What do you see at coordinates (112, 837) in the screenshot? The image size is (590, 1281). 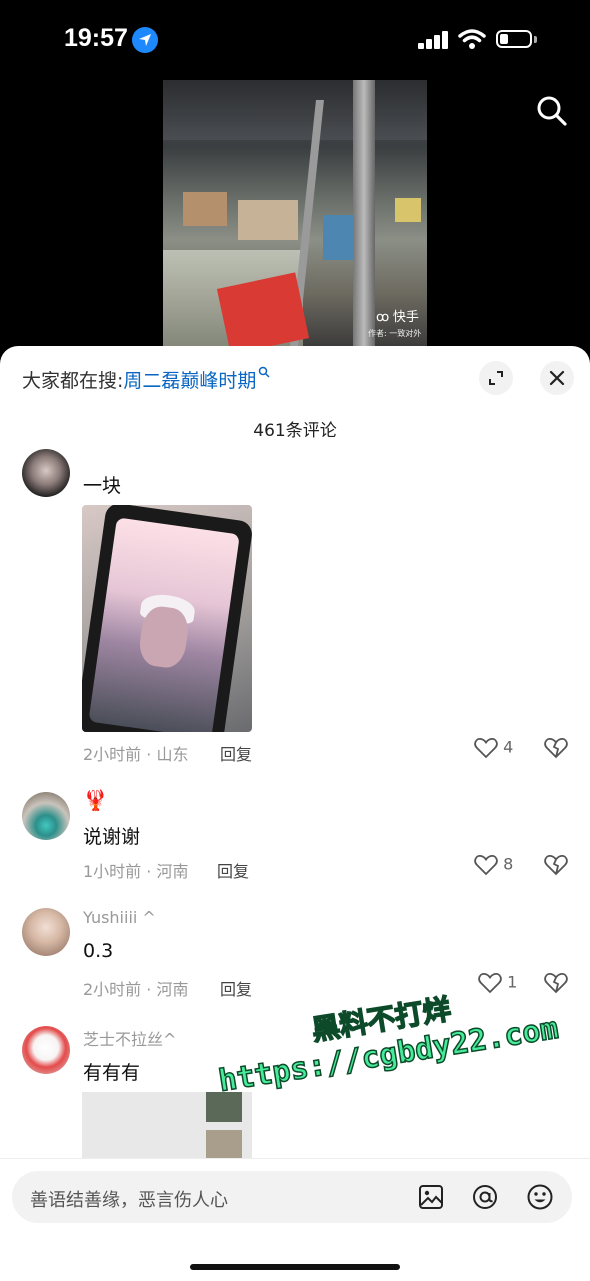 I see `comment-text: 说谢谢` at bounding box center [112, 837].